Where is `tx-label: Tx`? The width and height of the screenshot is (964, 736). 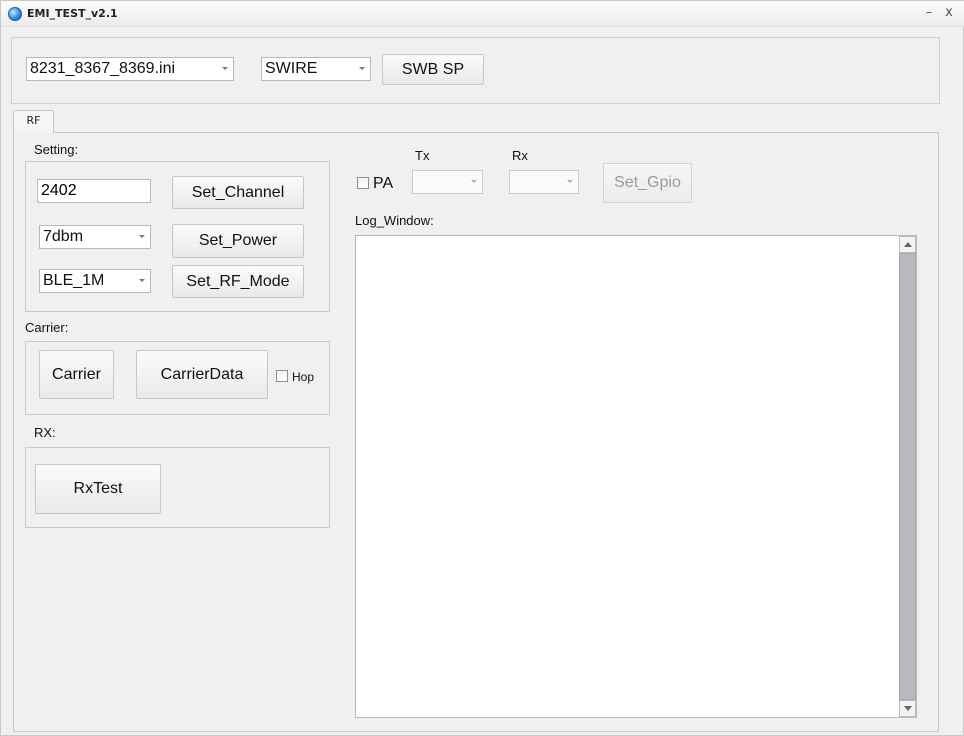 tx-label: Tx is located at coordinates (422, 155).